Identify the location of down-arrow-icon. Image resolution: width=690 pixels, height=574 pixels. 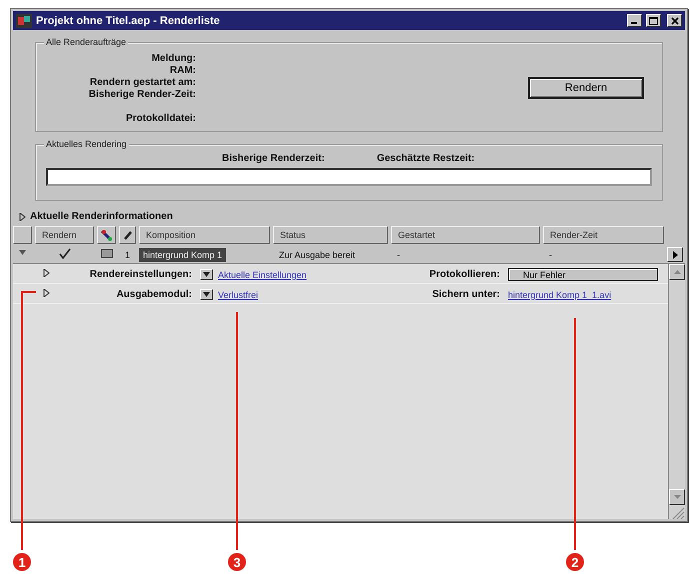
(677, 497).